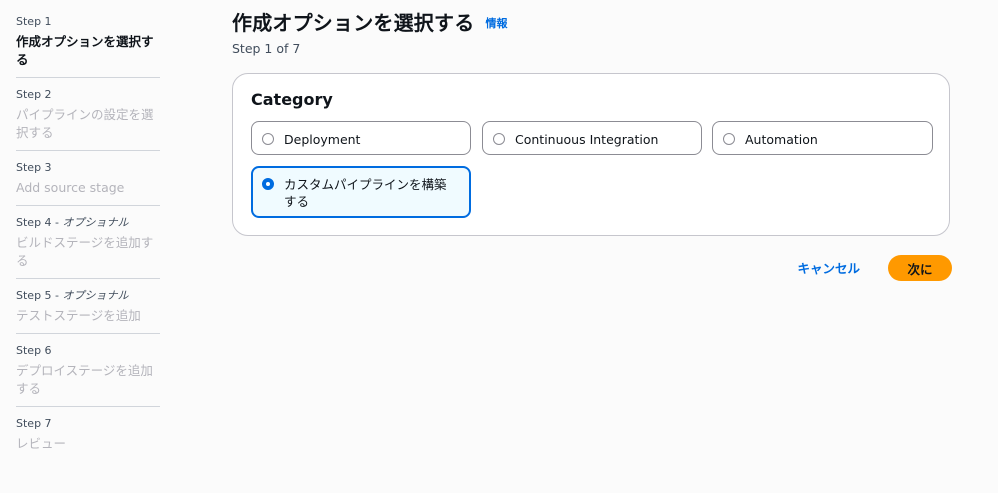 The image size is (998, 493). I want to click on step-6: Step 6 デプロイステージを追加する, so click(88, 375).